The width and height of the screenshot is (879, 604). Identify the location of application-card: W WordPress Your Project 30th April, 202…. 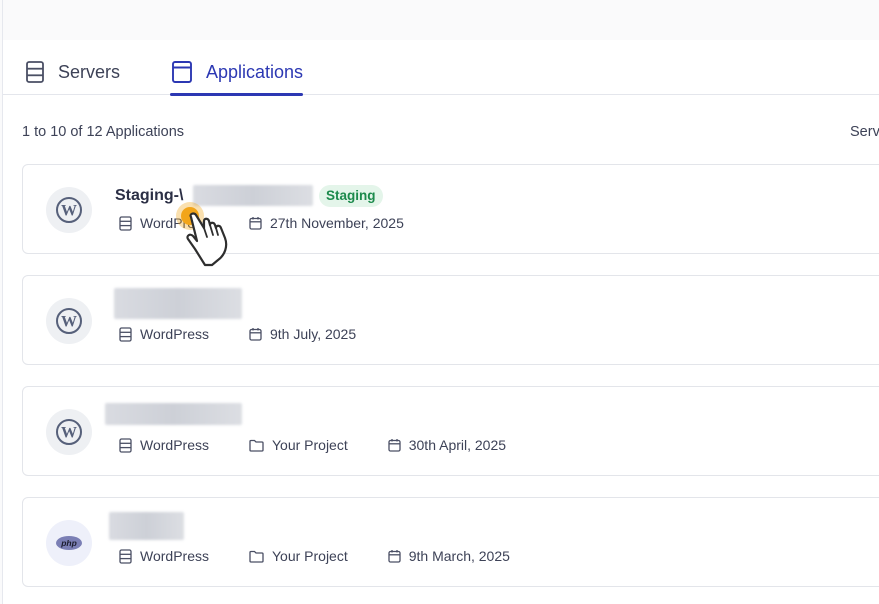
(450, 431).